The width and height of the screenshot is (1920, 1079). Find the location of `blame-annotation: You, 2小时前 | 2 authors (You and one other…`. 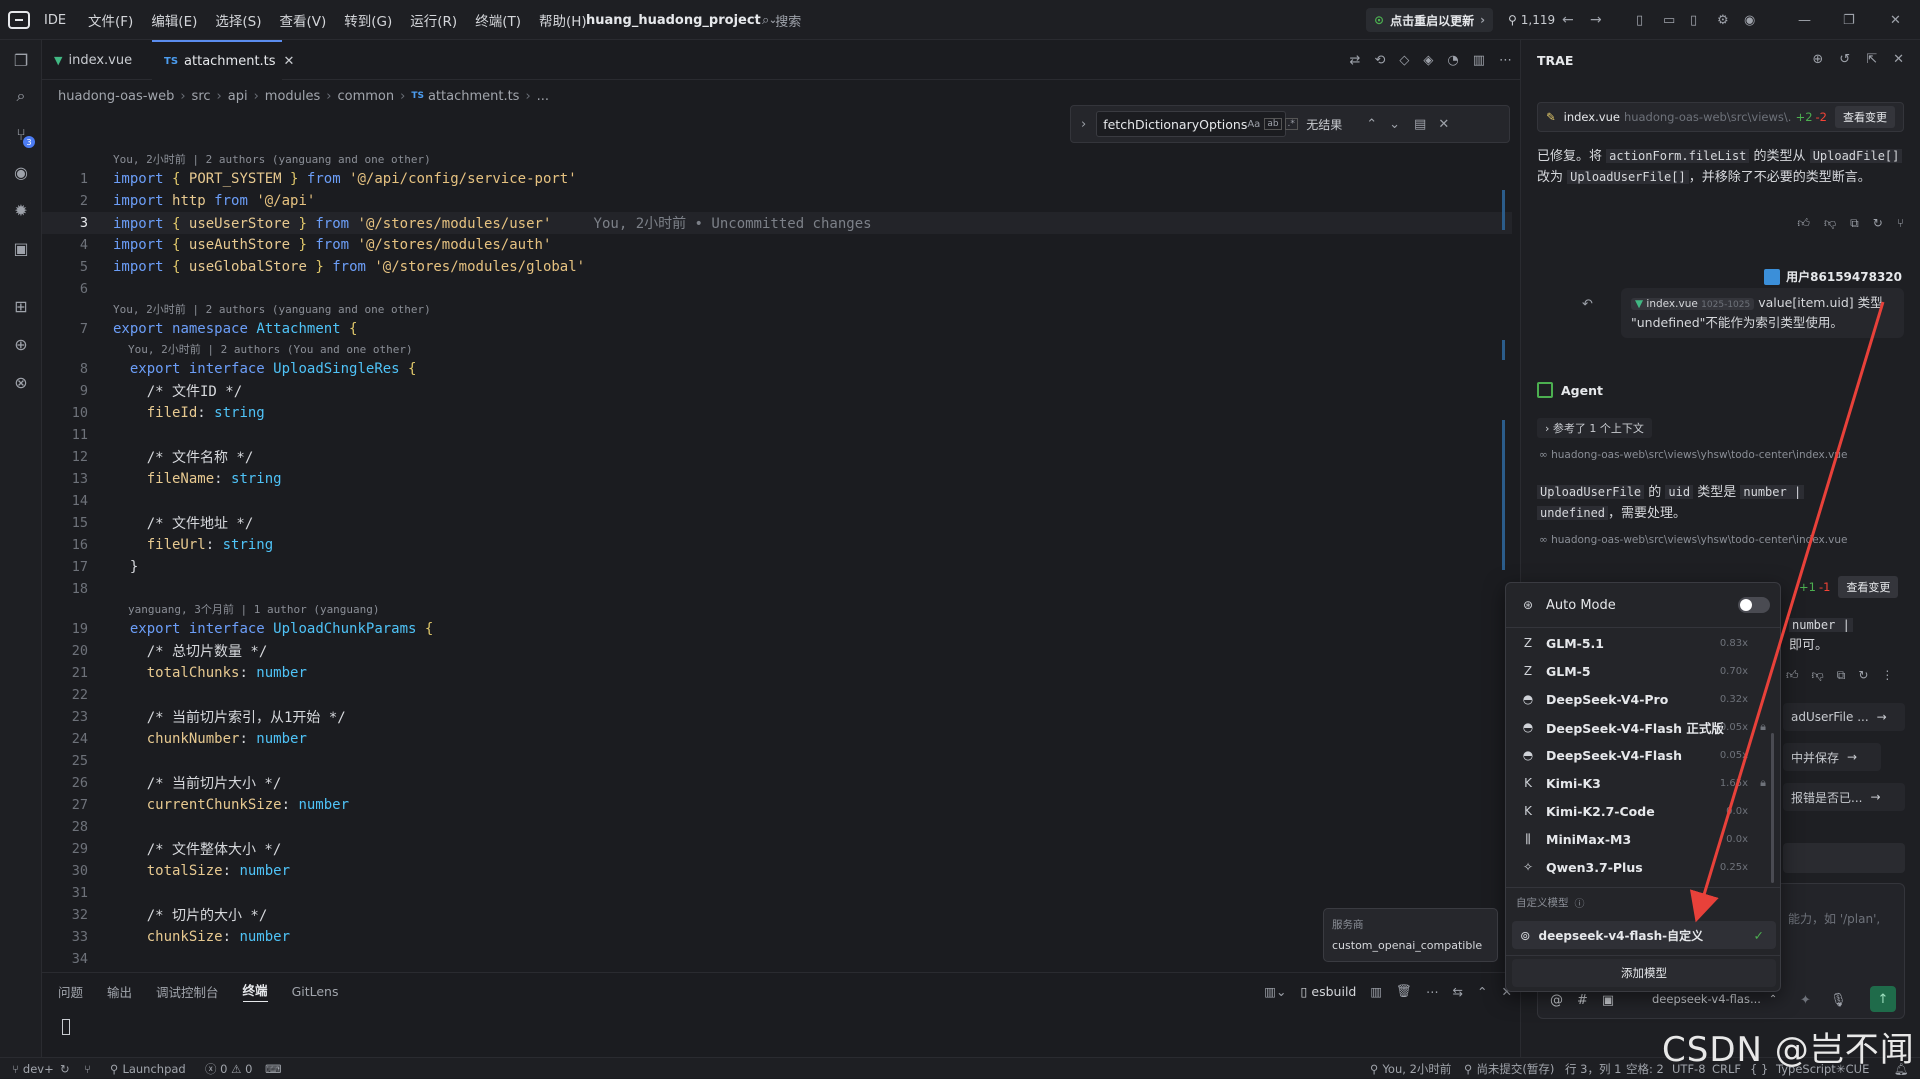

blame-annotation: You, 2小时前 | 2 authors (You and one other… is located at coordinates (270, 349).